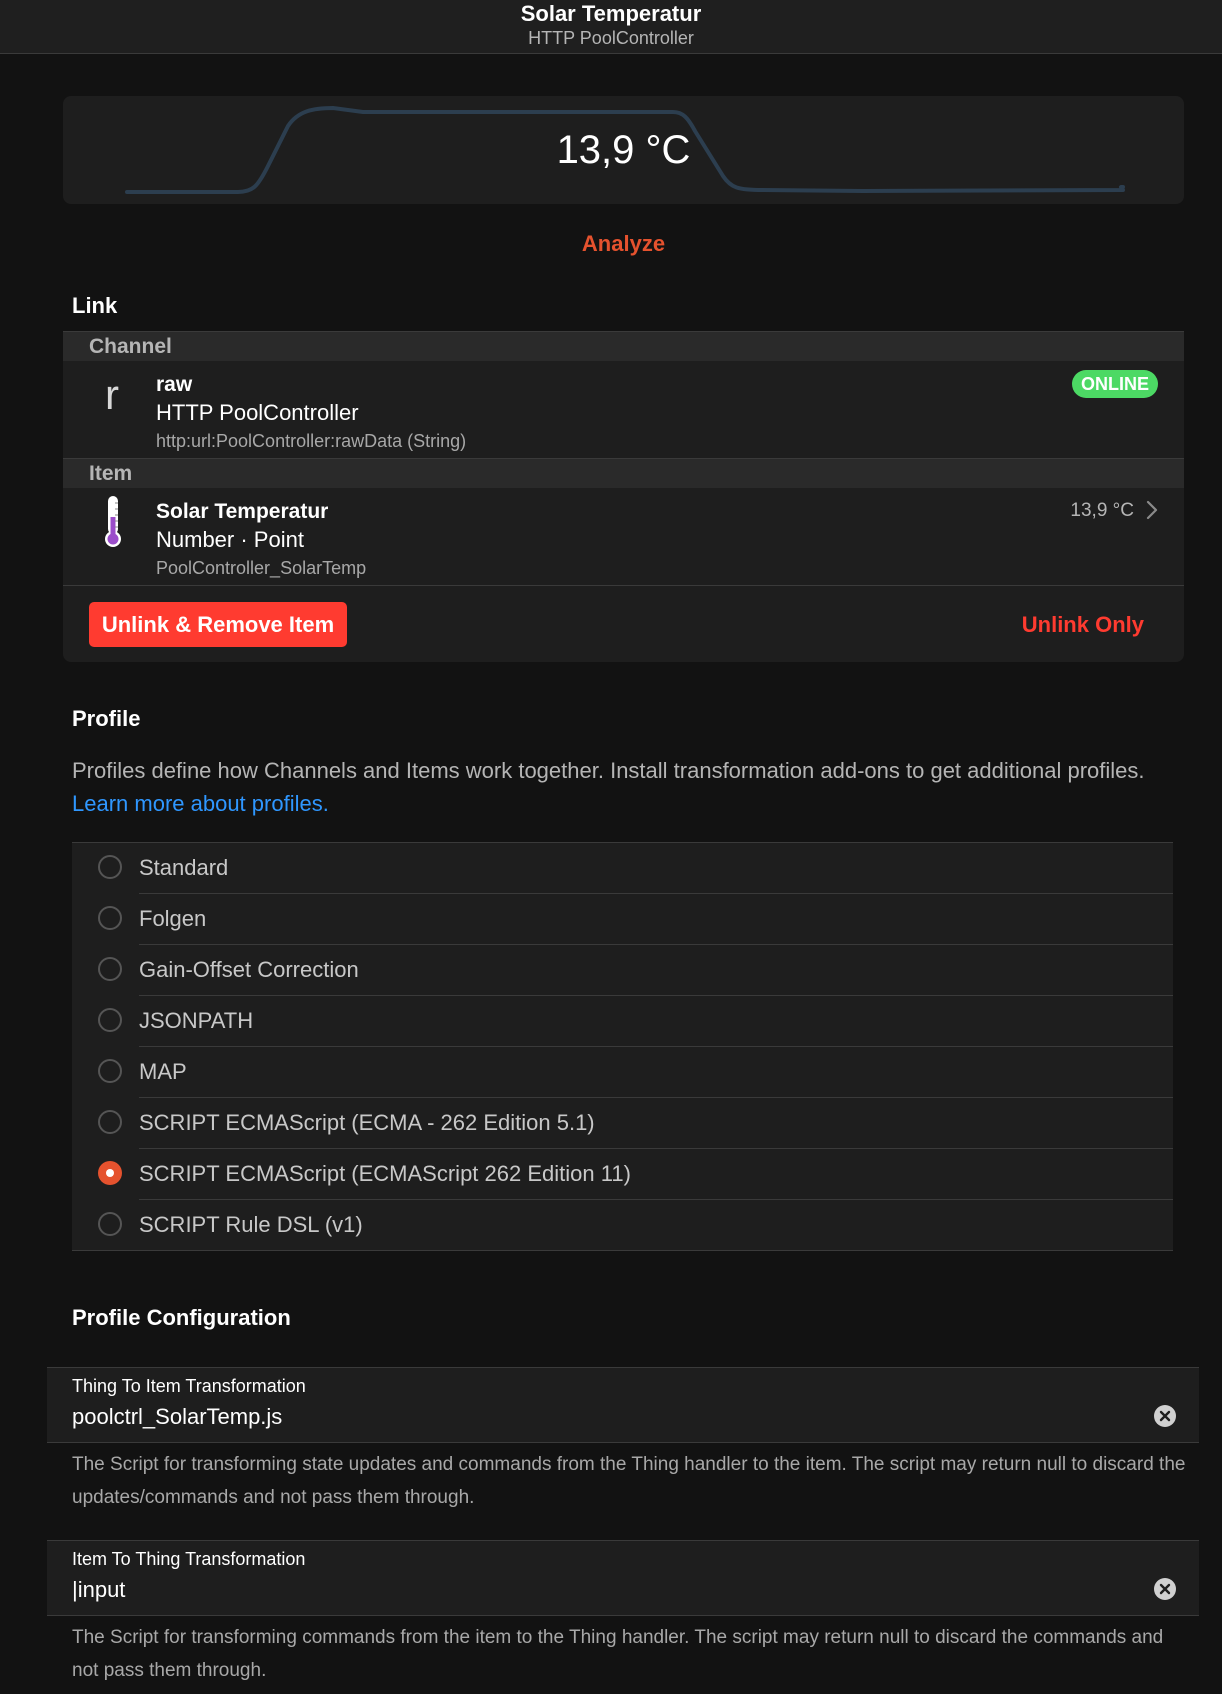 The image size is (1222, 1694). I want to click on item-name: PoolController_SolarTemp, so click(261, 568).